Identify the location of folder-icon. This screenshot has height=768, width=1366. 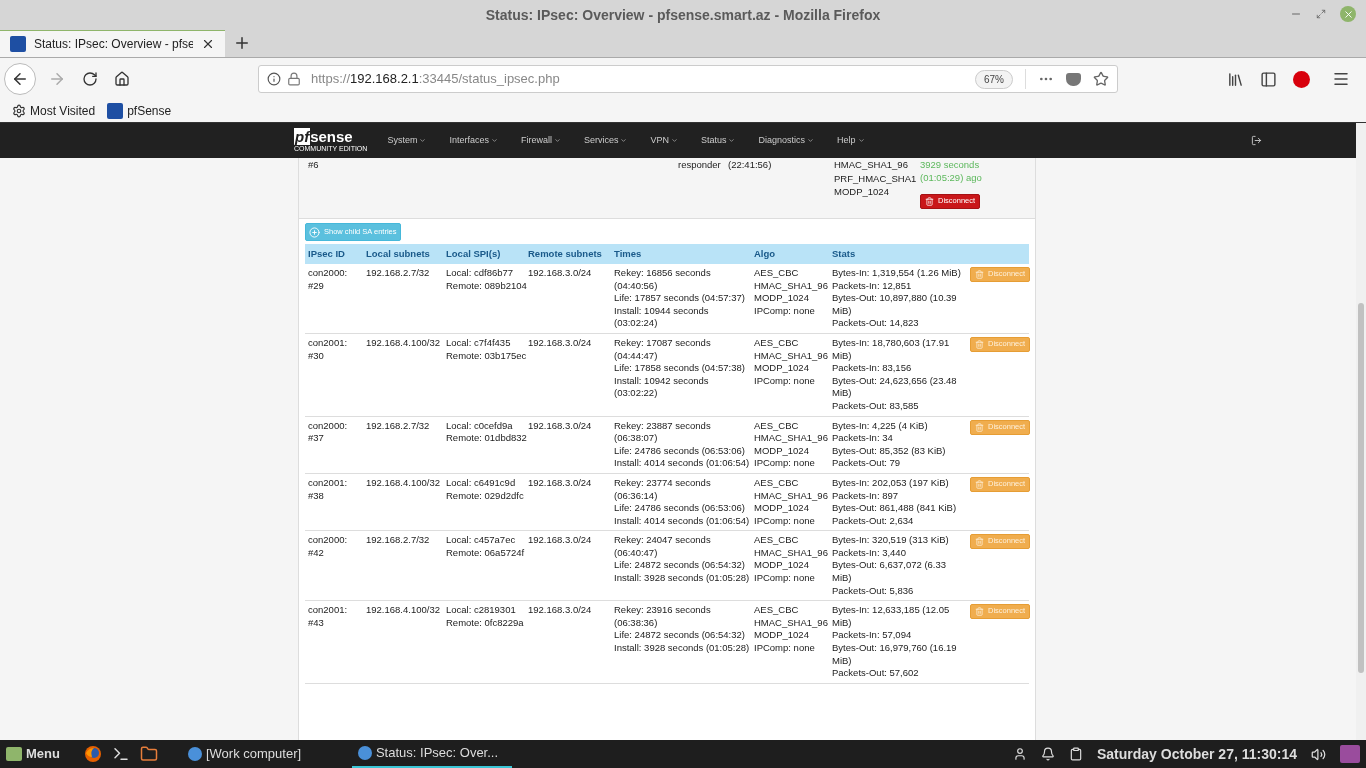
(148, 754).